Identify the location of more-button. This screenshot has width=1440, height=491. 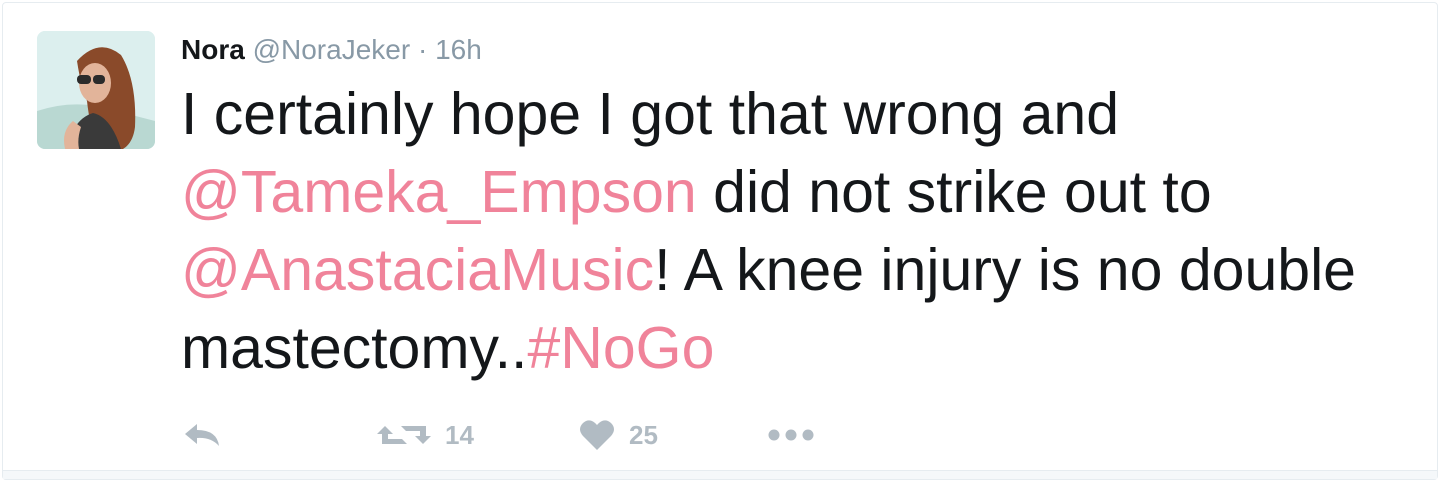
(791, 435).